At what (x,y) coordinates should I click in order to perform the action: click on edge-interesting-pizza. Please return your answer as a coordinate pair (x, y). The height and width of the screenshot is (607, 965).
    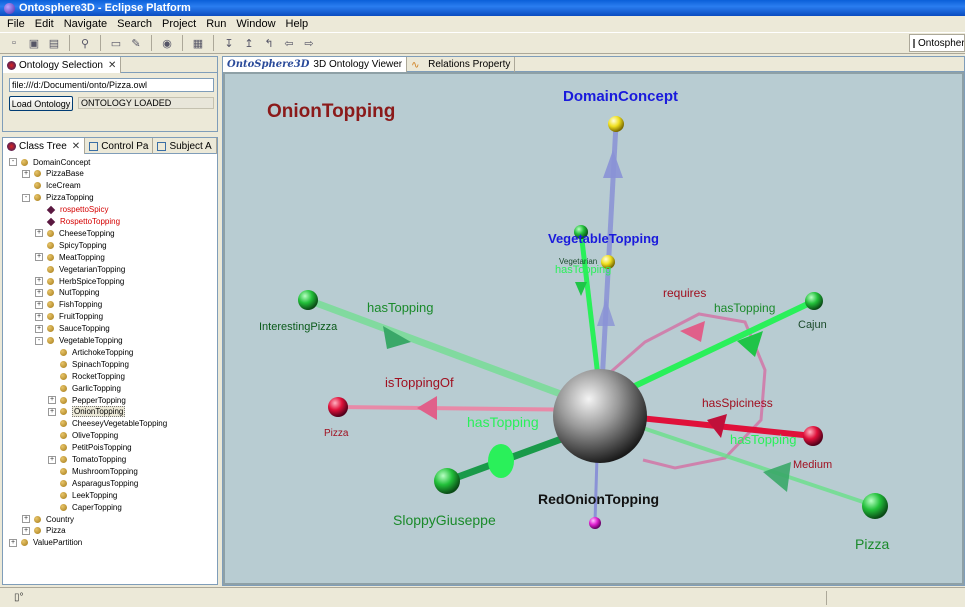
    Looking at the image, I should click on (454, 354).